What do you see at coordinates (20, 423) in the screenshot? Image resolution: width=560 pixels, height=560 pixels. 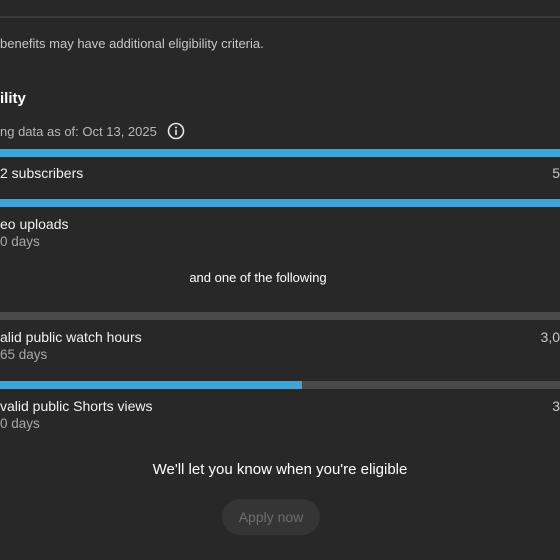 I see `shorts-views-period: 0 days` at bounding box center [20, 423].